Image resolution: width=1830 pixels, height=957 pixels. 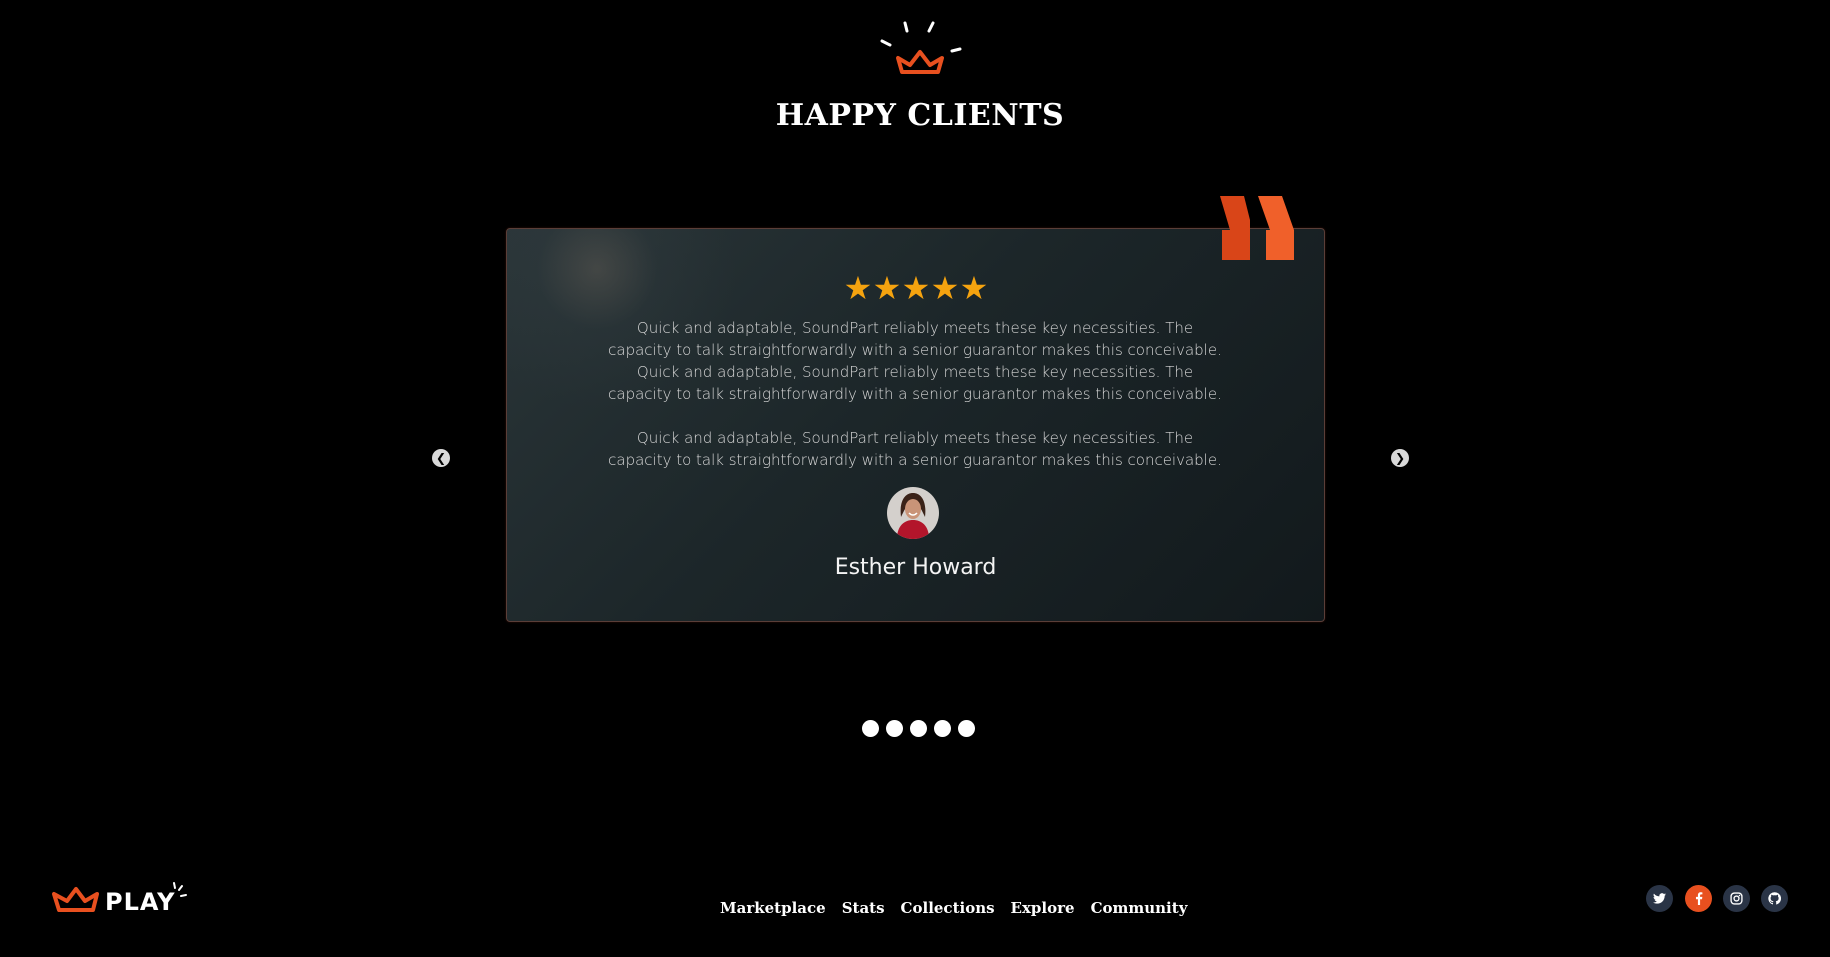 I want to click on play-logo: PLAY, so click(x=120, y=898).